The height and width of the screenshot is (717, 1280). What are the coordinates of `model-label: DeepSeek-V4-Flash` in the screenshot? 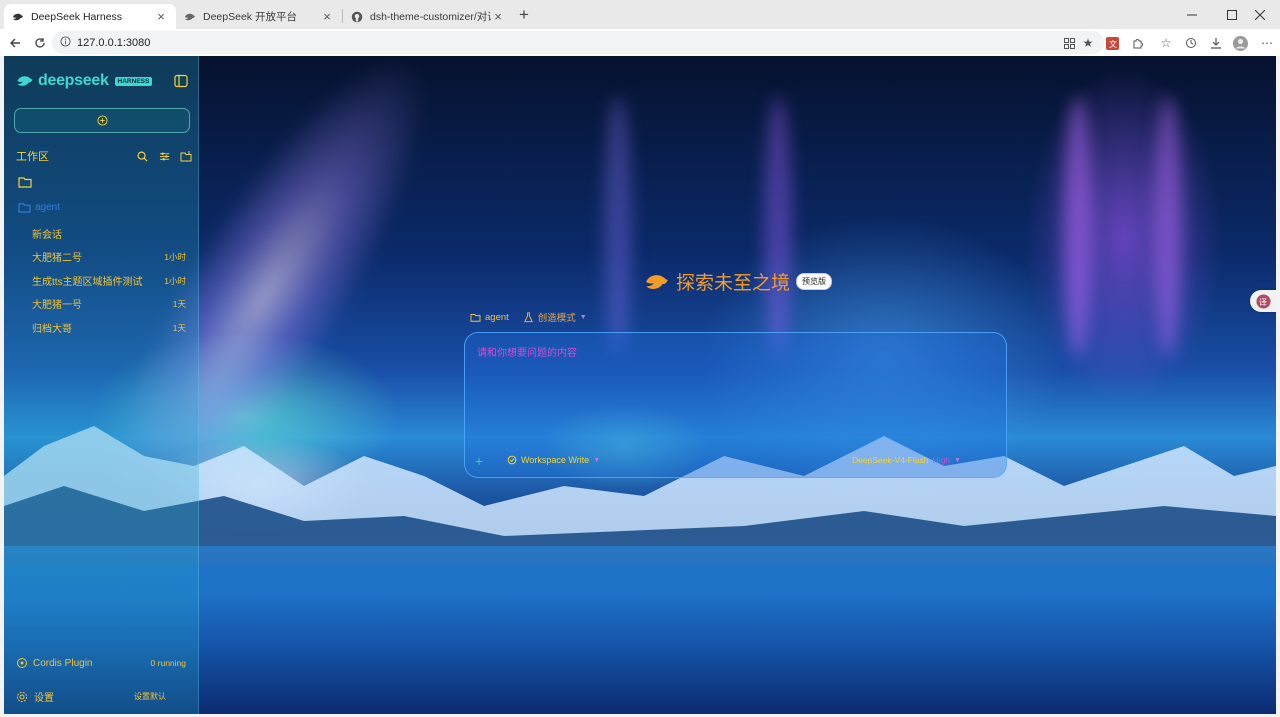 It's located at (890, 460).